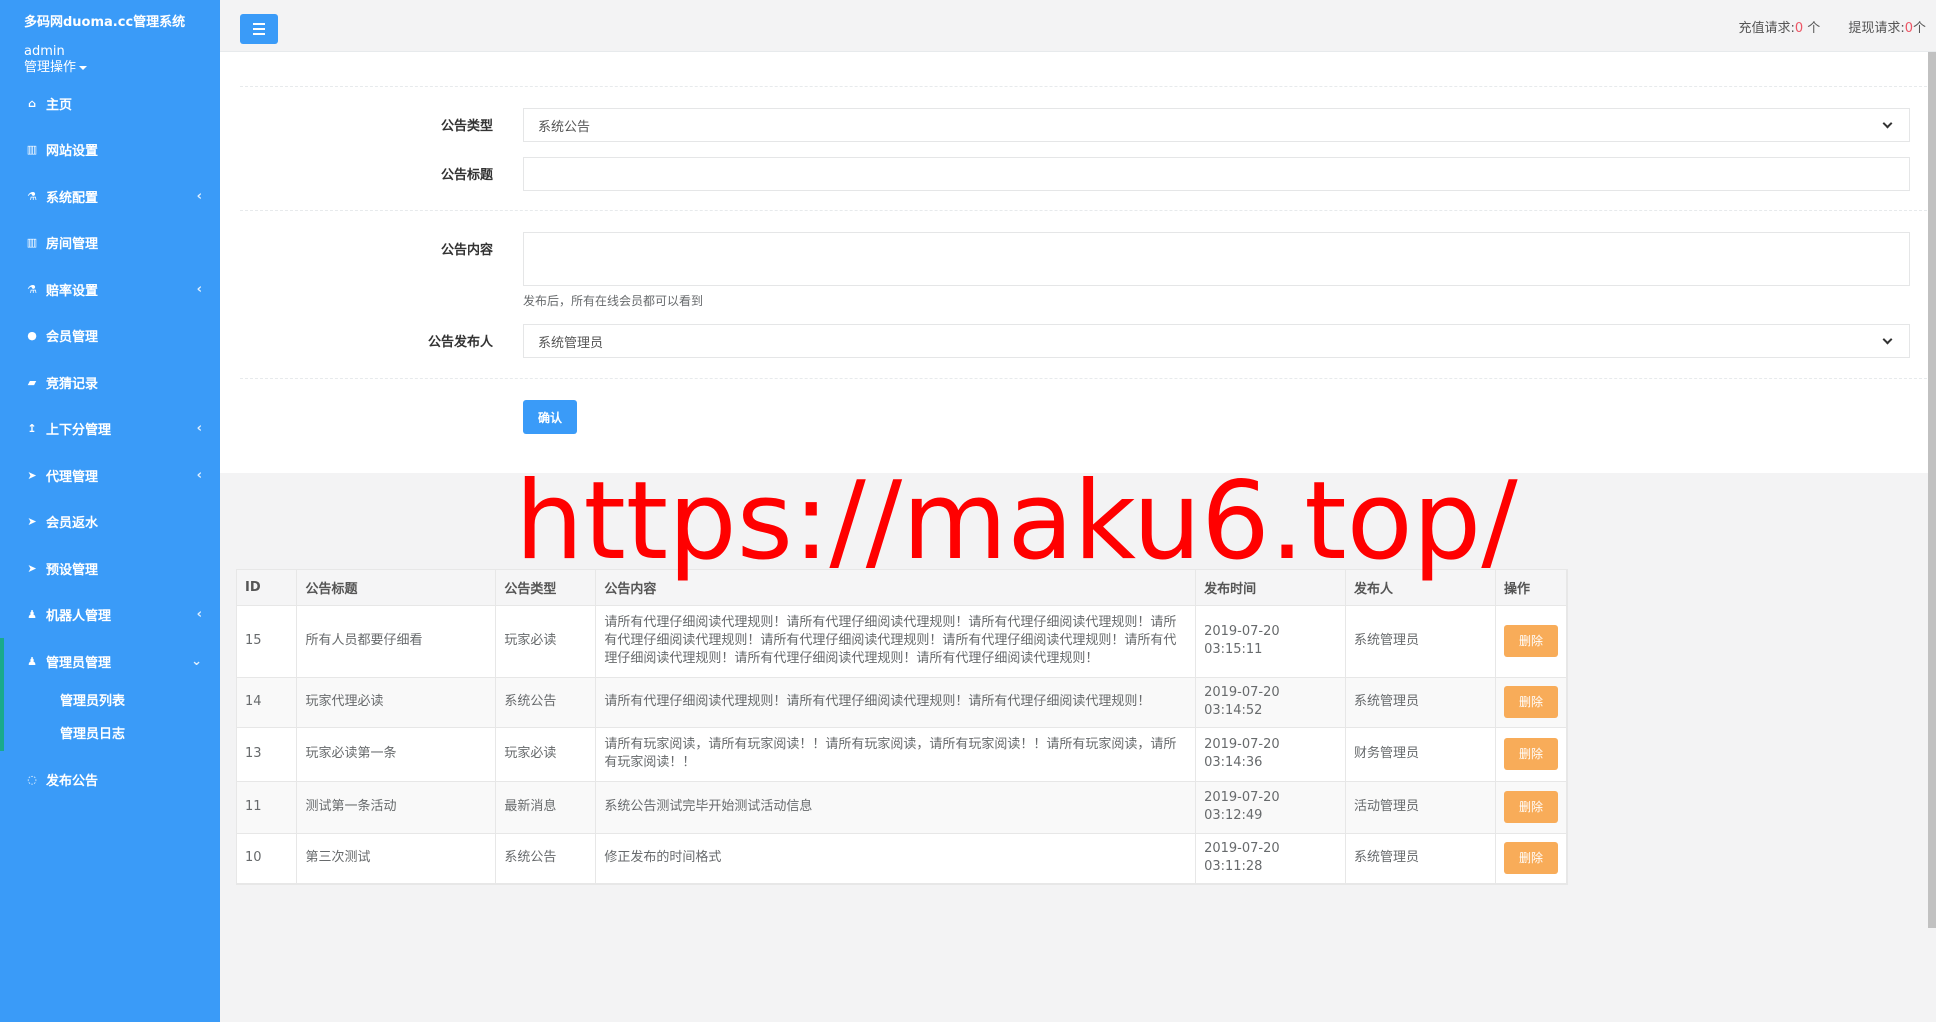 This screenshot has height=1022, width=1936. Describe the element at coordinates (110, 568) in the screenshot. I see `sidebar-item: ➤ 预设管理` at that location.